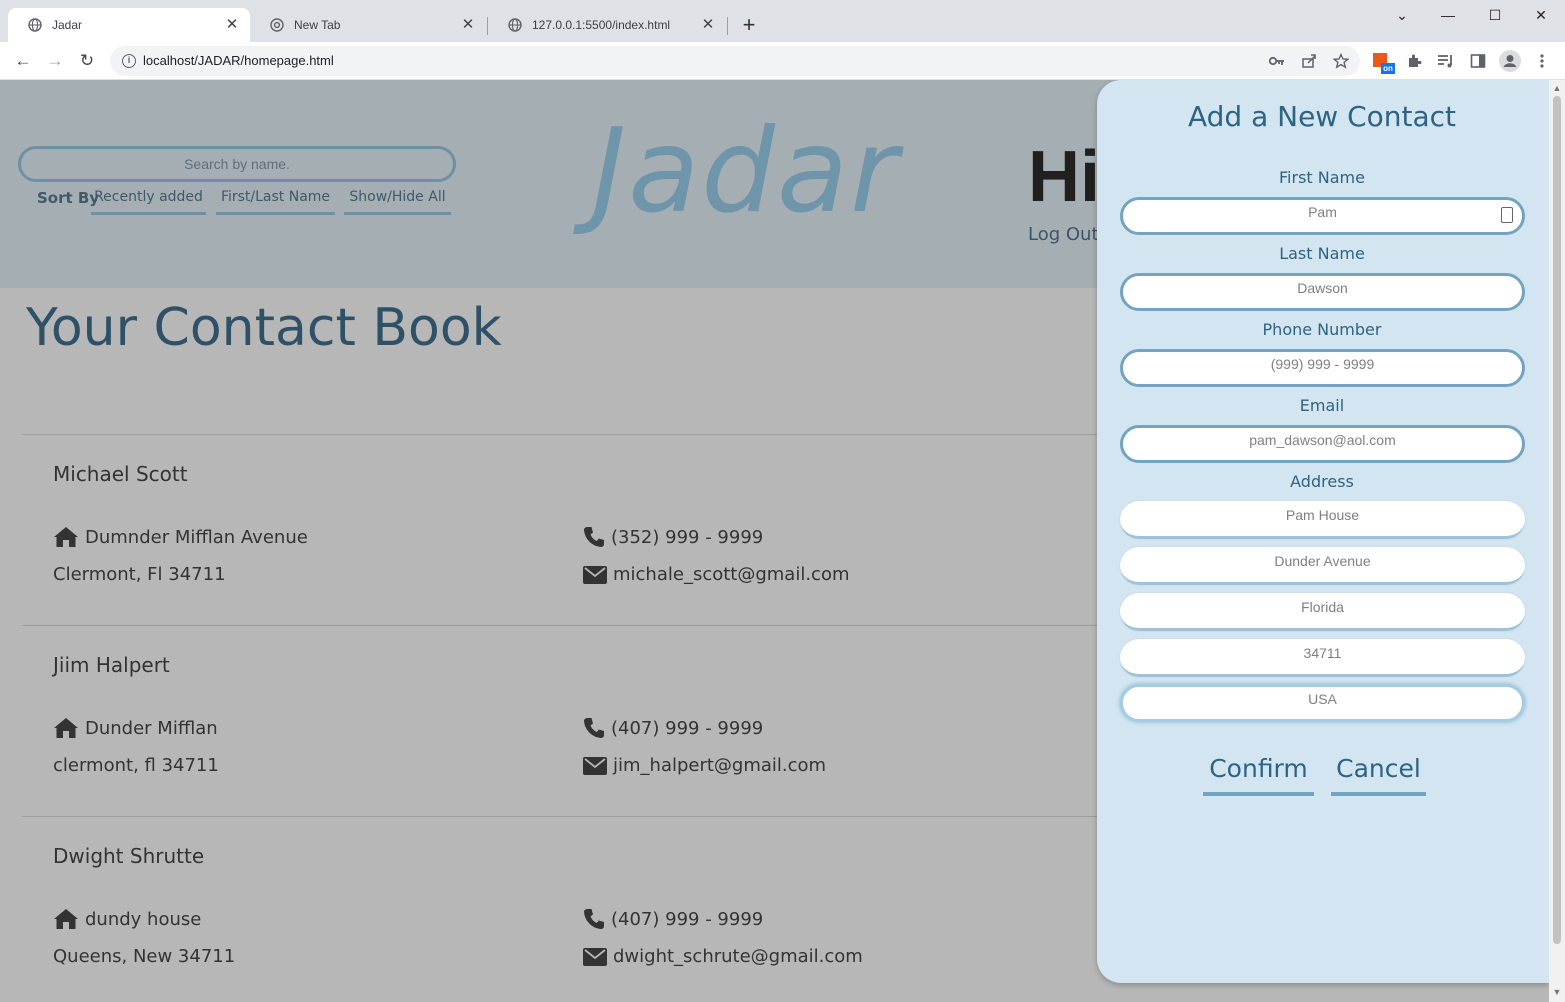  I want to click on zip-field, so click(1322, 658).